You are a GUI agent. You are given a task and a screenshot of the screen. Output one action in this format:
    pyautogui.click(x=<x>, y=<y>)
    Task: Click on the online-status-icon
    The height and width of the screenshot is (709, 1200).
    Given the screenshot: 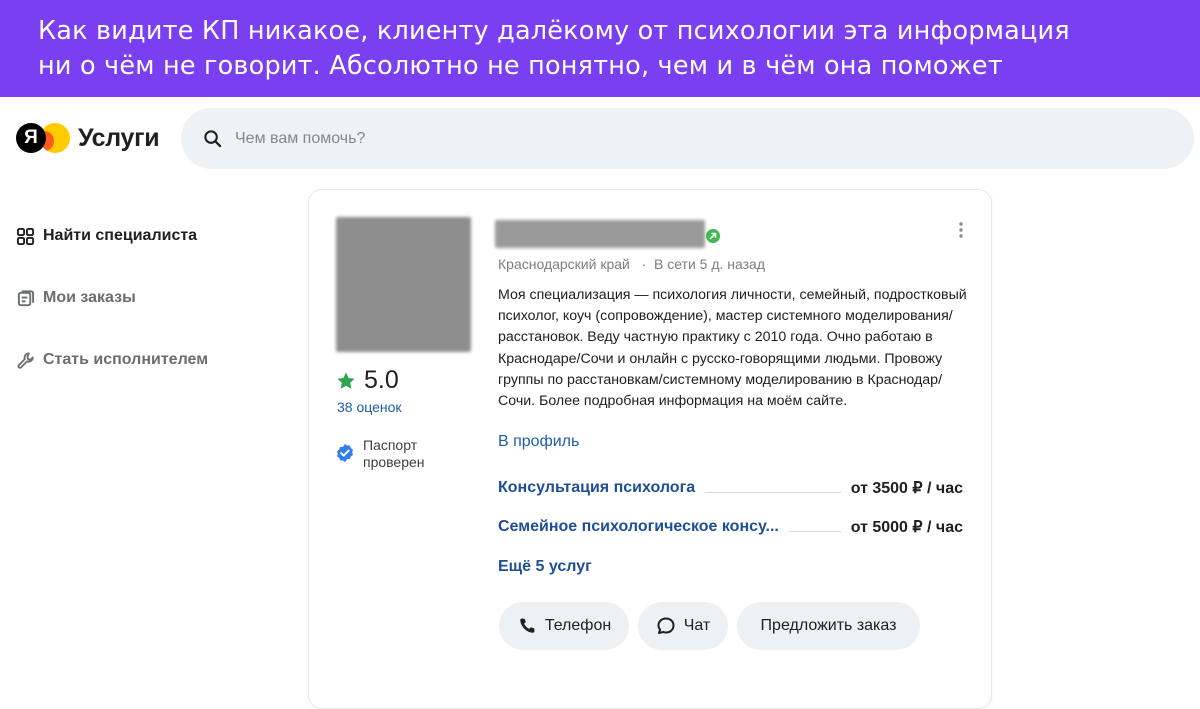 What is the action you would take?
    pyautogui.click(x=713, y=236)
    